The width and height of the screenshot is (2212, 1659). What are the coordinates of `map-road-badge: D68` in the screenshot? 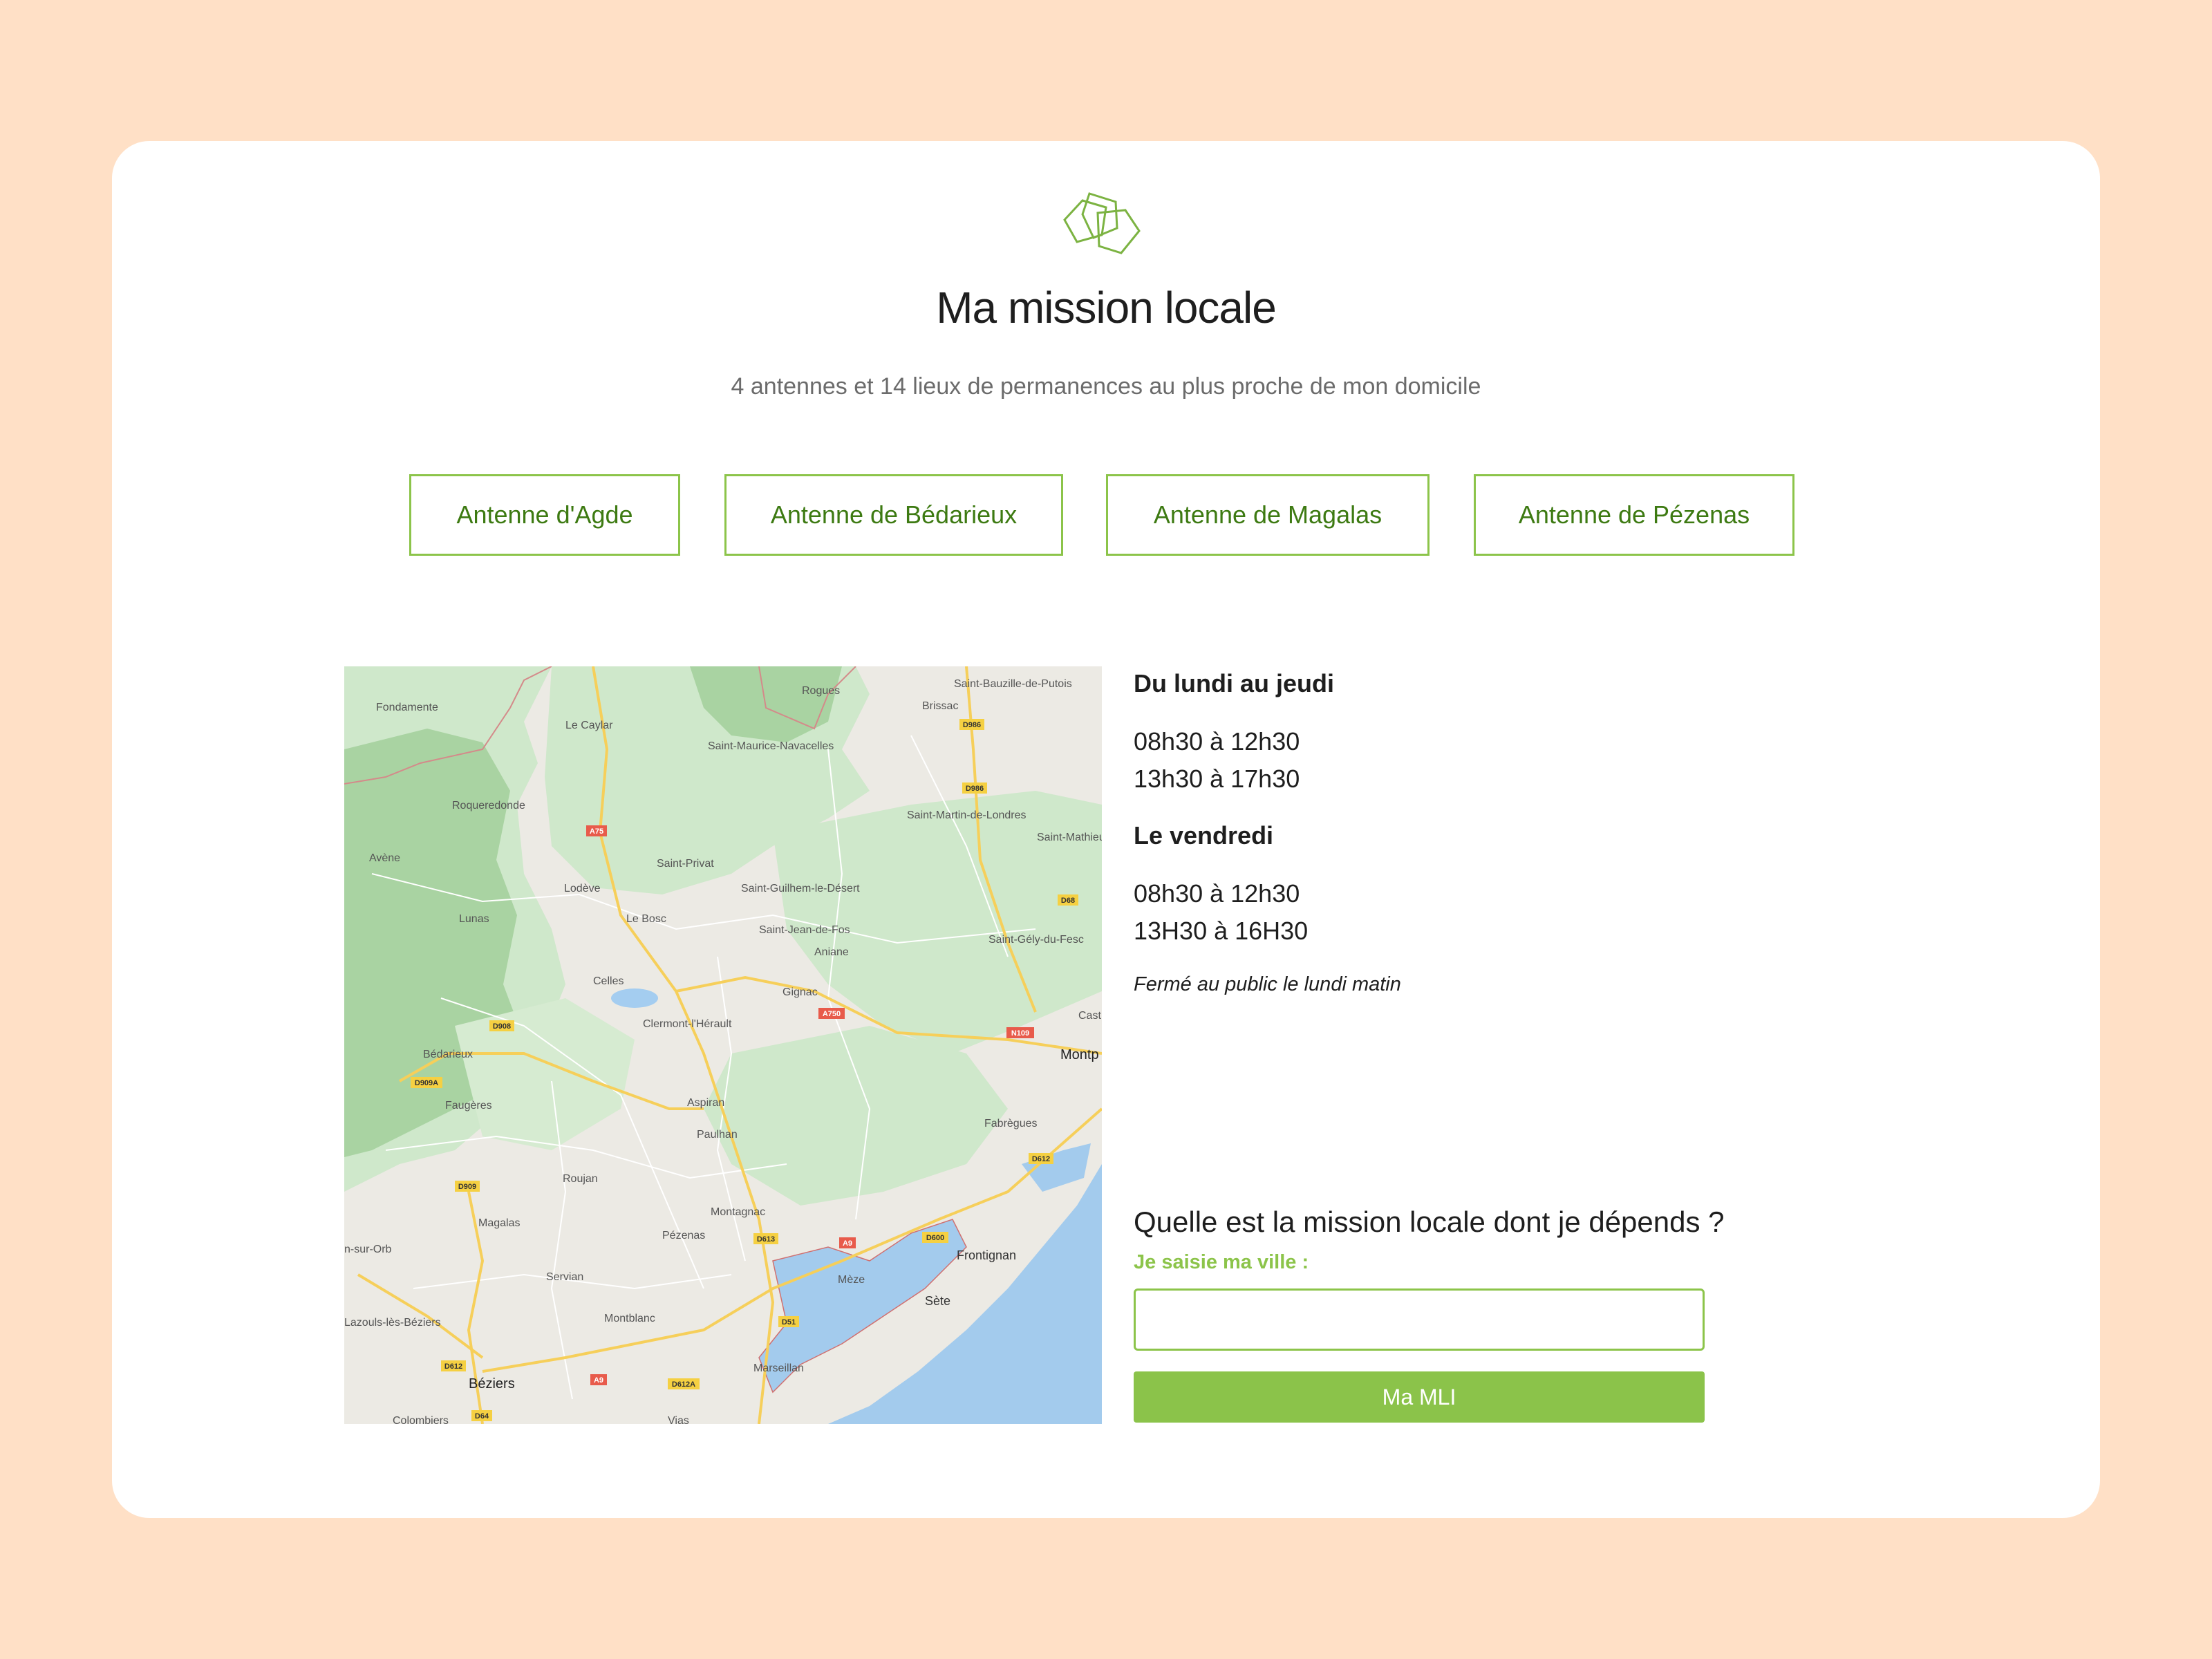 It's located at (1068, 901).